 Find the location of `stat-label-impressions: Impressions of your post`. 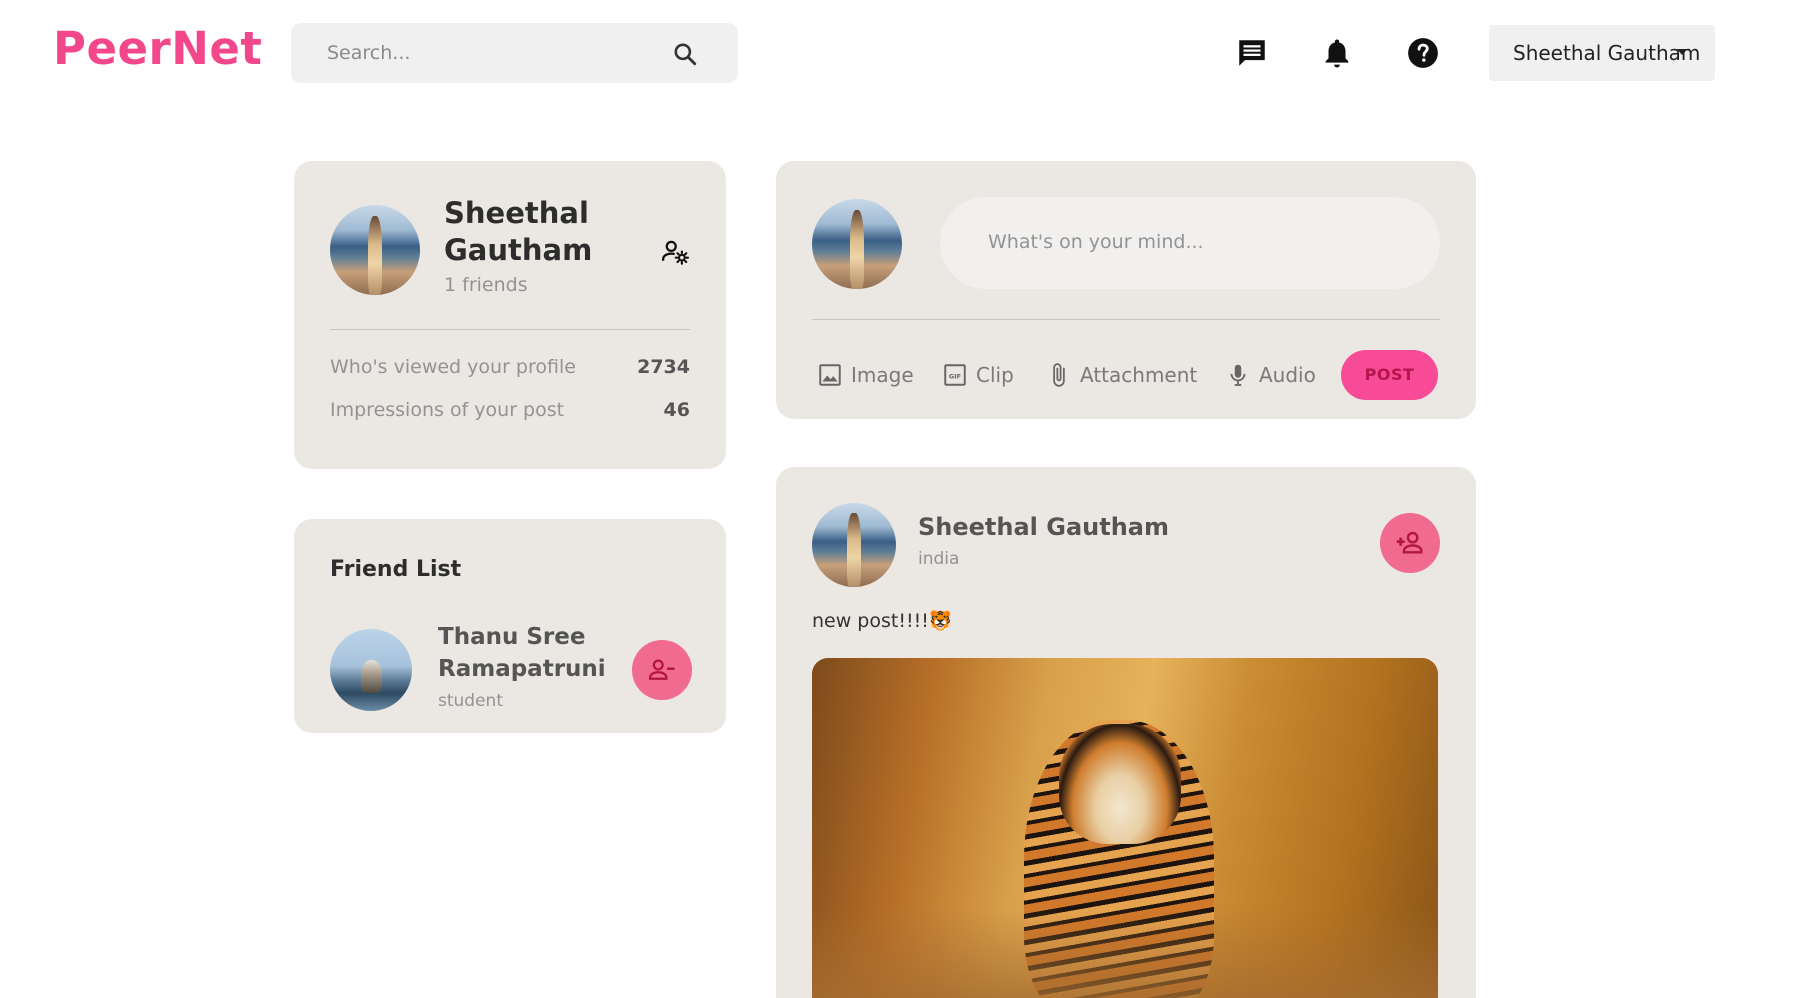

stat-label-impressions: Impressions of your post is located at coordinates (447, 410).